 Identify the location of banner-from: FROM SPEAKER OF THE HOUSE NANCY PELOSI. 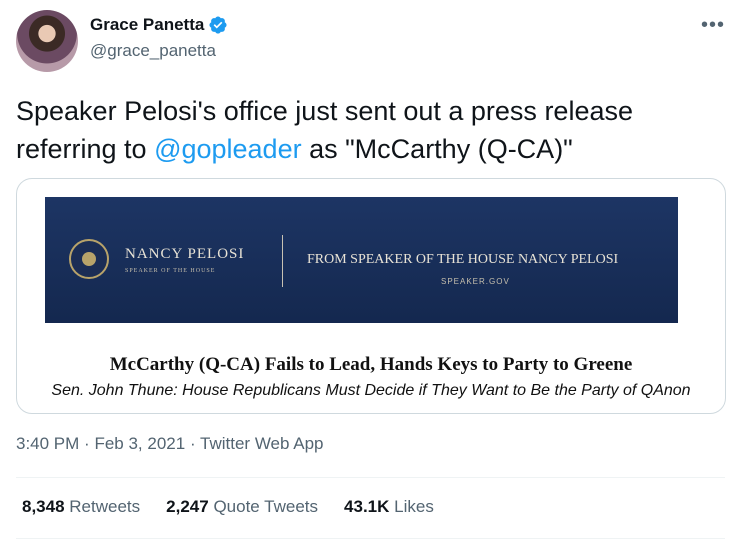
(463, 259).